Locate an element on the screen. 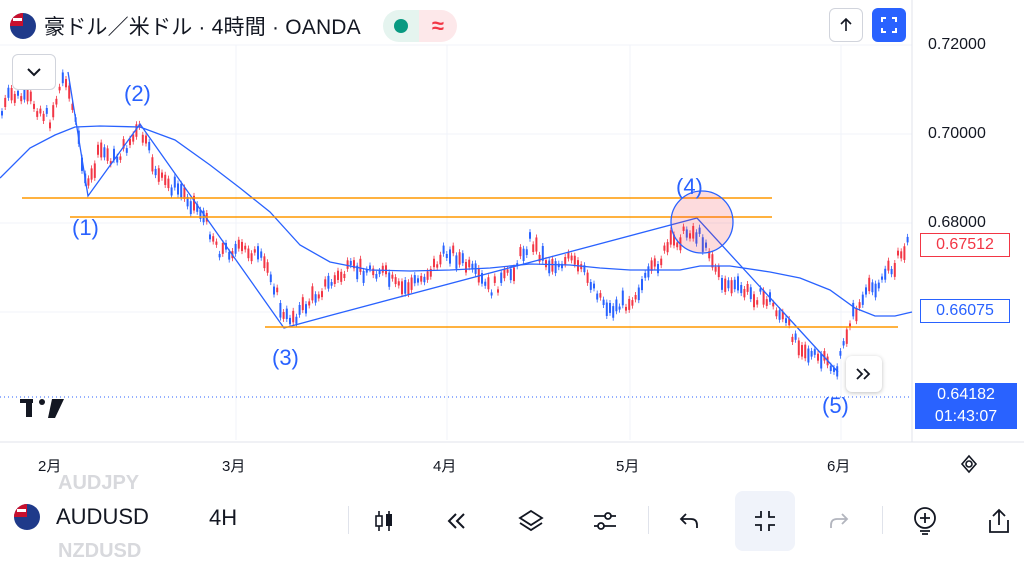  exit-fullscreen-button is located at coordinates (765, 521).